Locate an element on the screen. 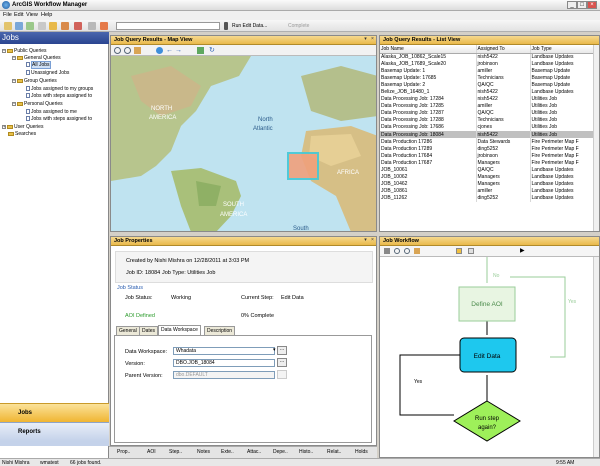  tab-notes: Notes is located at coordinates (203, 452).